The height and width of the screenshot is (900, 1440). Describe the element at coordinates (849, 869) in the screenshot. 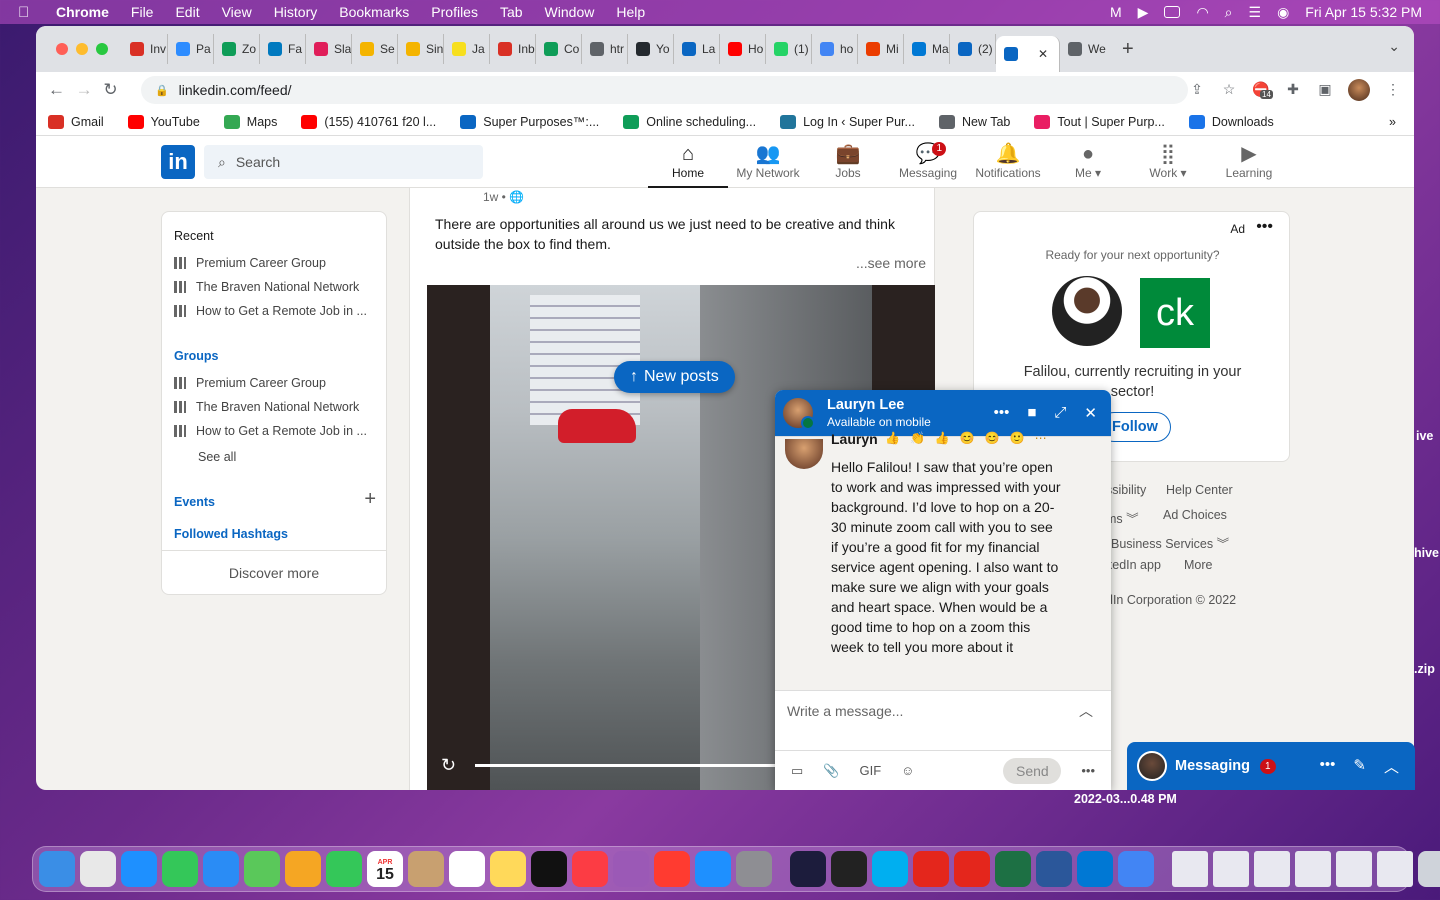

I see `dock-app-terminal-icon` at that location.